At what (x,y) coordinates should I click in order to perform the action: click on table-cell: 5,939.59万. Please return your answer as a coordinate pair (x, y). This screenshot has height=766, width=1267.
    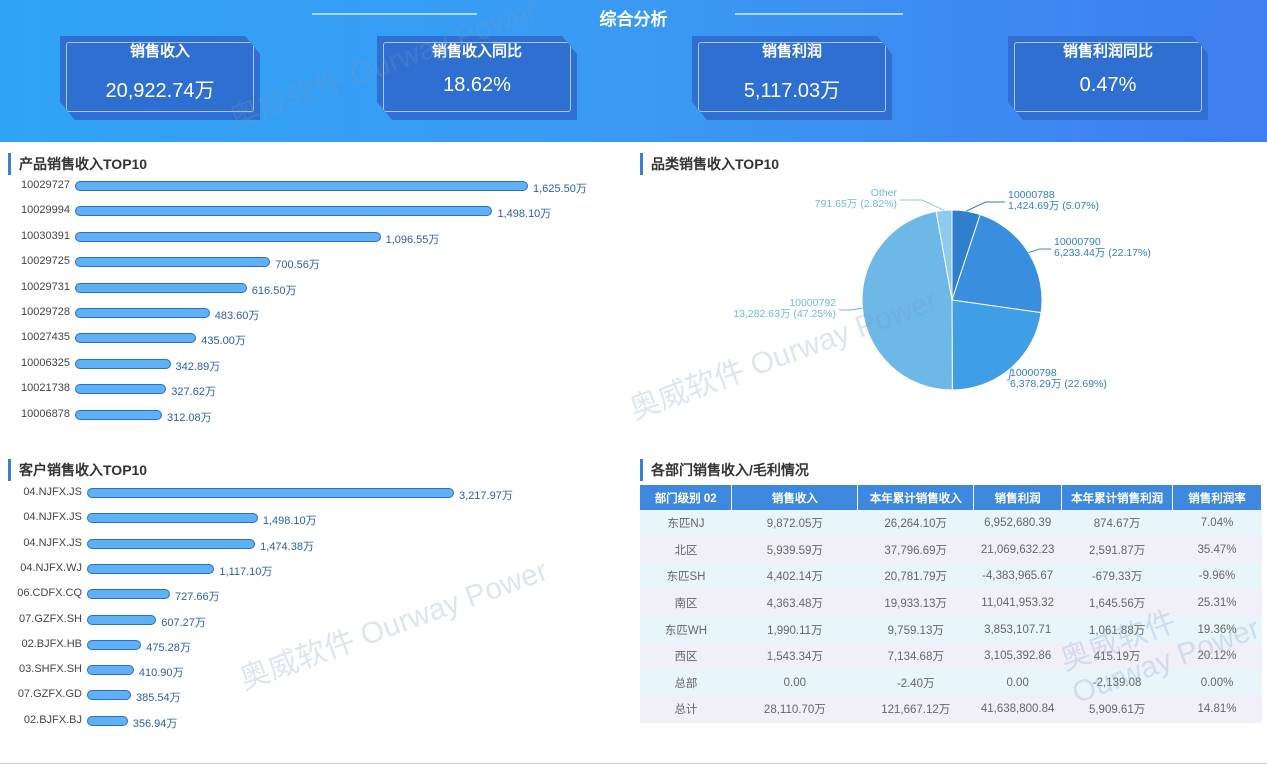
    Looking at the image, I should click on (794, 550).